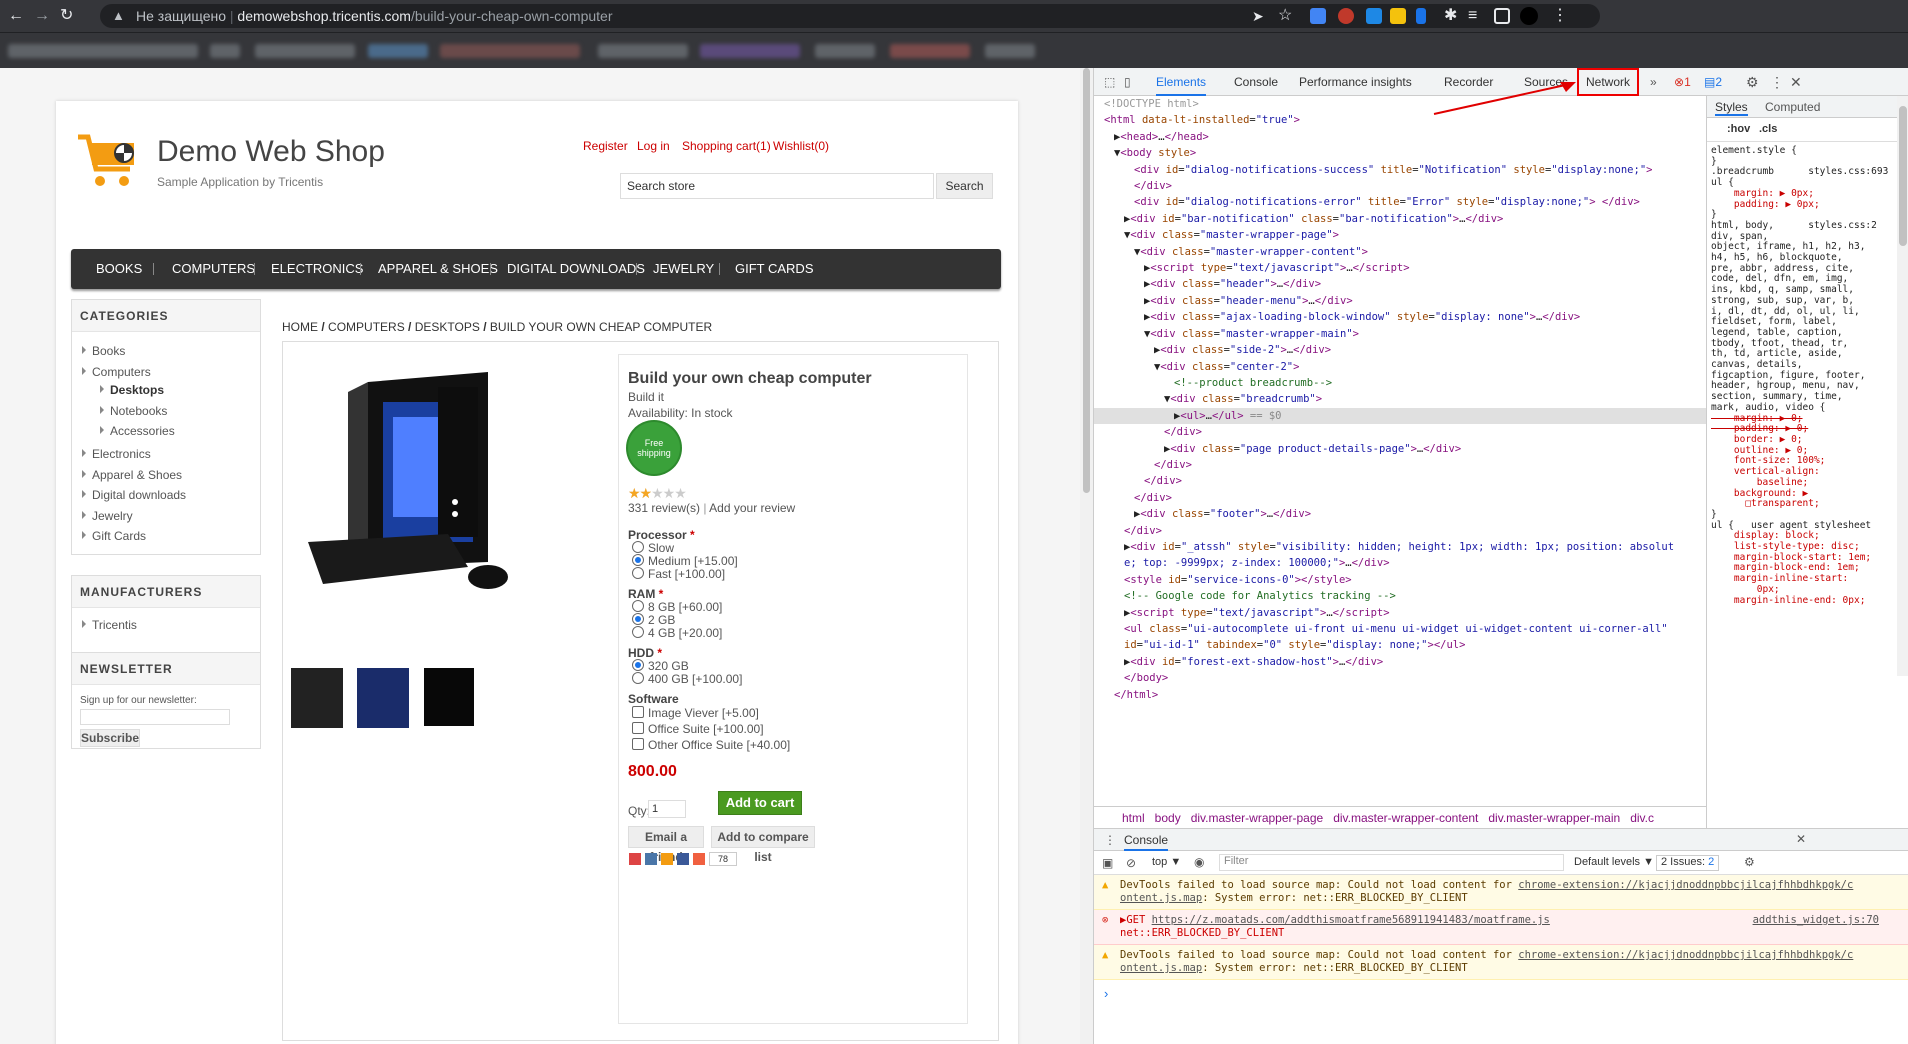 Image resolution: width=1908 pixels, height=1044 pixels. Describe the element at coordinates (1107, 863) in the screenshot. I see `sidebar-toggle-icon: ▣` at that location.